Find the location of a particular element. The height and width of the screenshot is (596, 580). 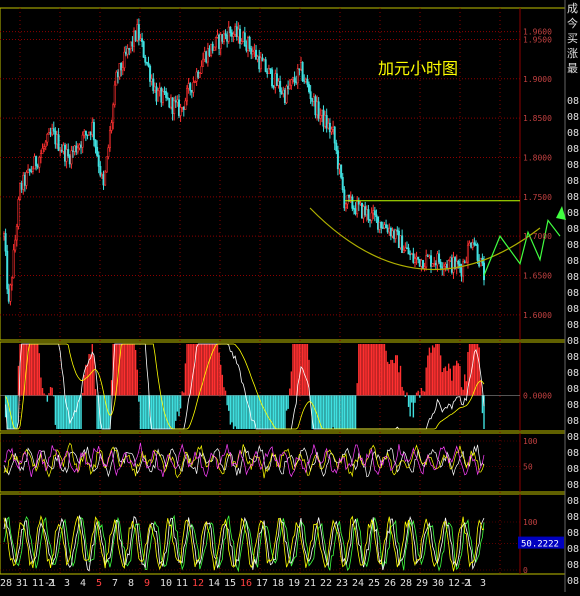

x-tick-label: 14 is located at coordinates (214, 583).